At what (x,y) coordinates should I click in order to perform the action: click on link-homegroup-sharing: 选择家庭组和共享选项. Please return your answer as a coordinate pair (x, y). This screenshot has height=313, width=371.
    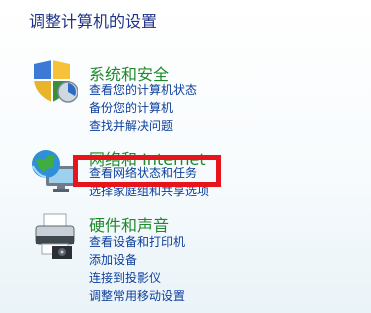
    Looking at the image, I should click on (149, 191).